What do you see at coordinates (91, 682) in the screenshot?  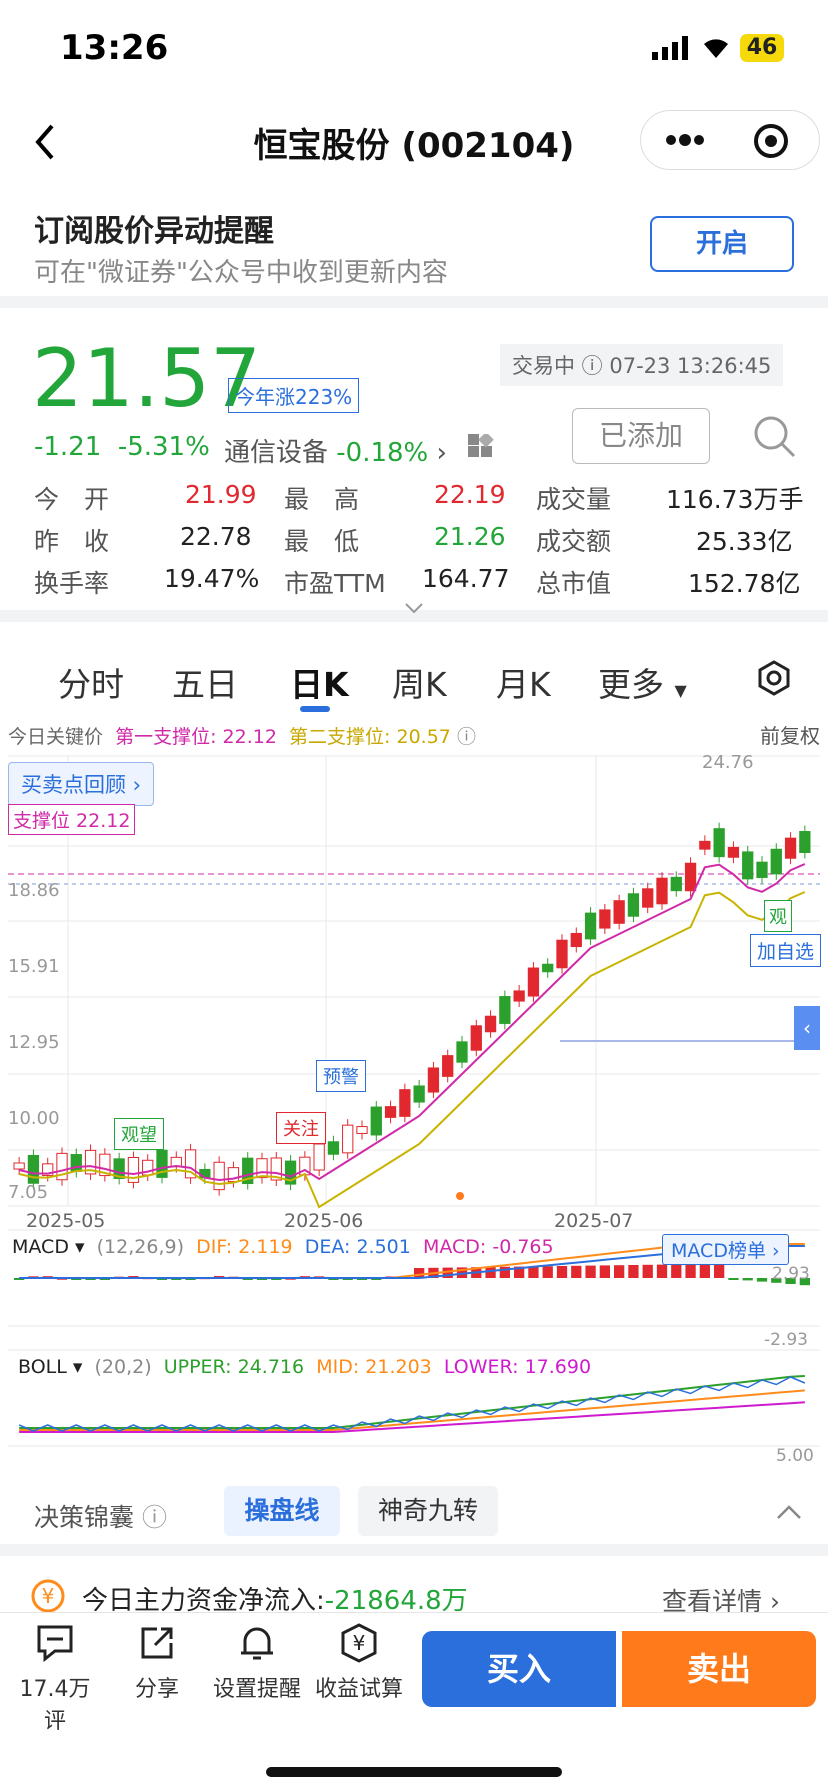 I see `tab-intraday: 分时` at bounding box center [91, 682].